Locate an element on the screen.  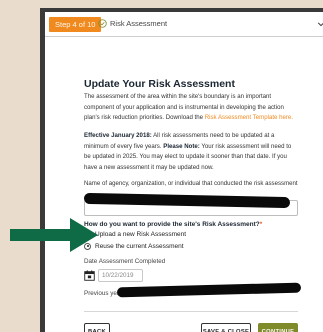
continue-button: CONTINUE is located at coordinates (278, 327).